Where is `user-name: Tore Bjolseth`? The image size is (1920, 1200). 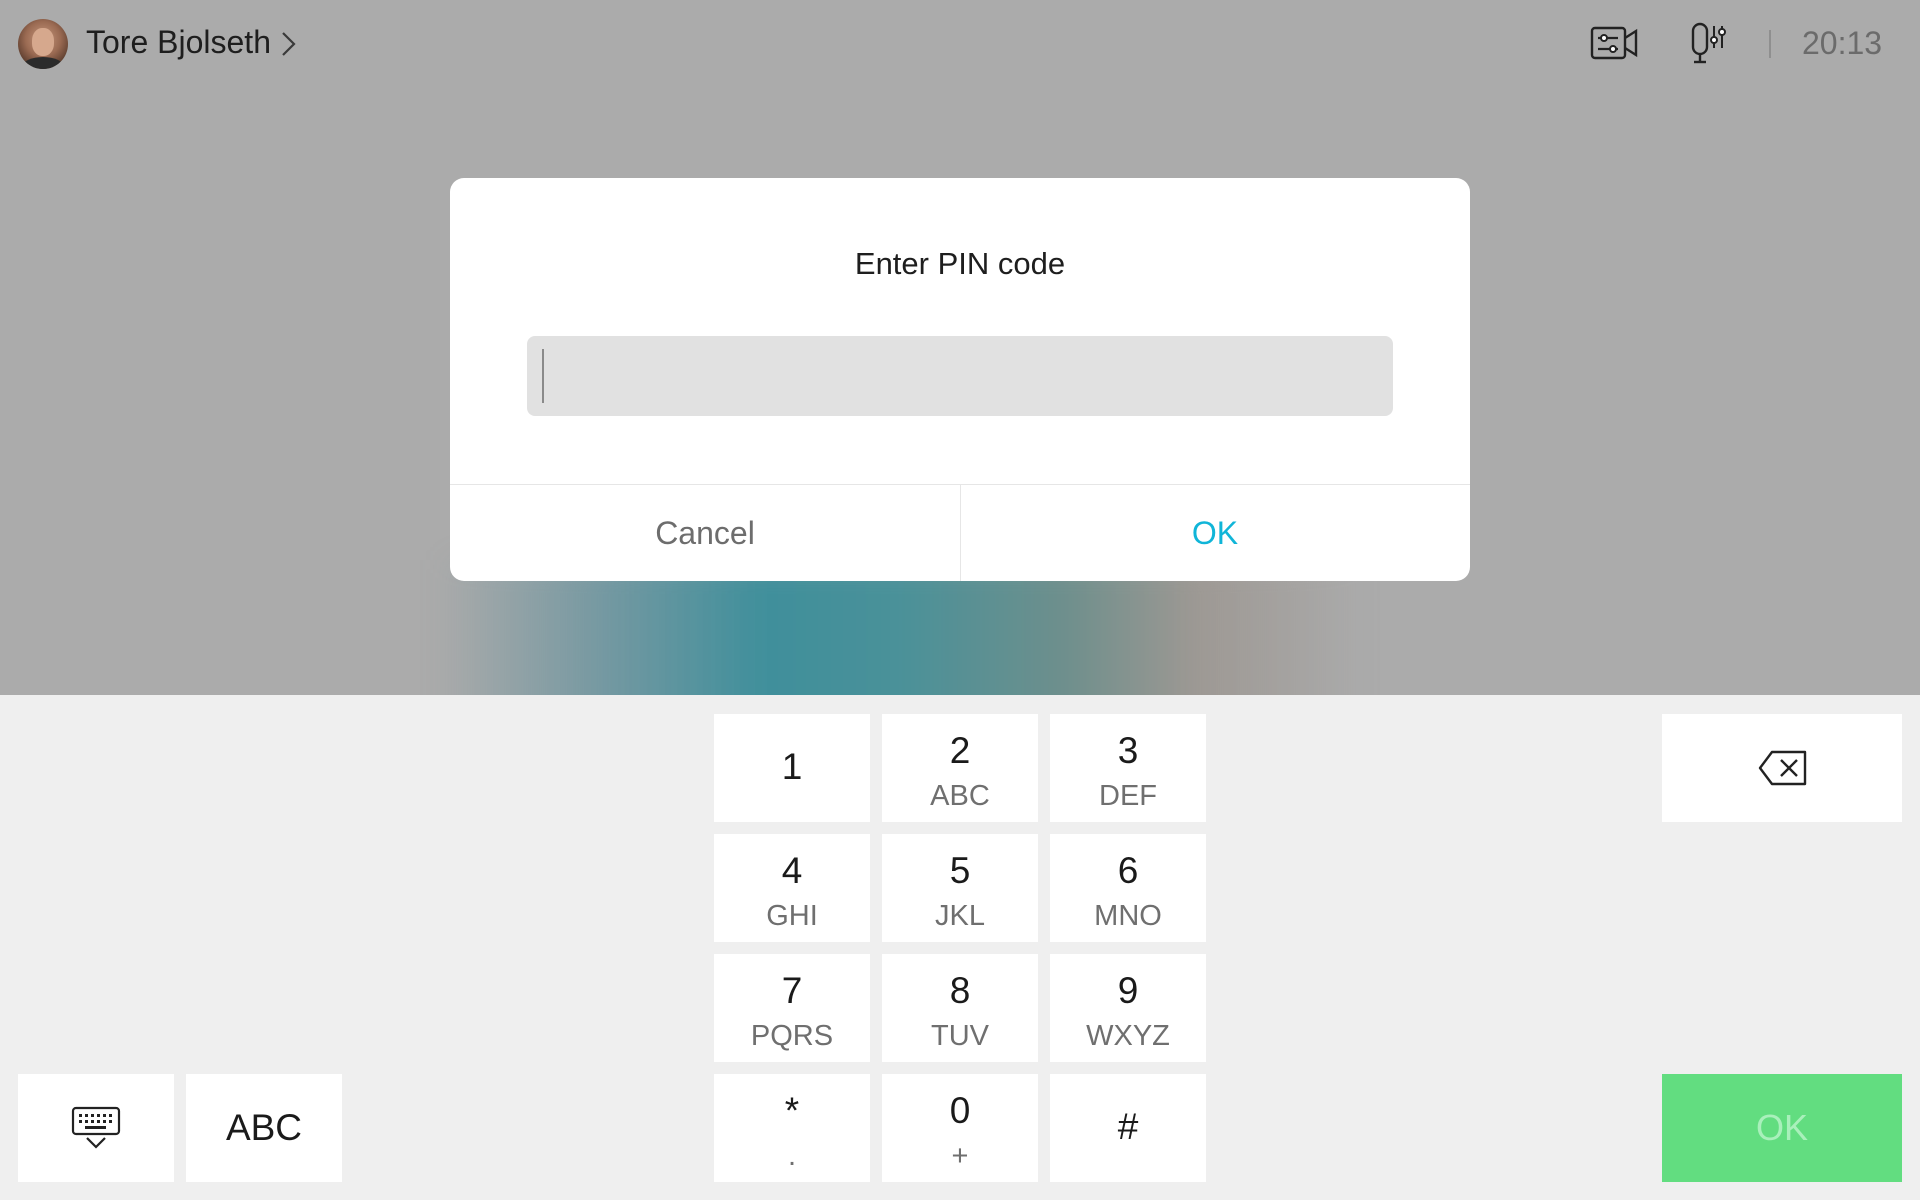
user-name: Tore Bjolseth is located at coordinates (178, 42).